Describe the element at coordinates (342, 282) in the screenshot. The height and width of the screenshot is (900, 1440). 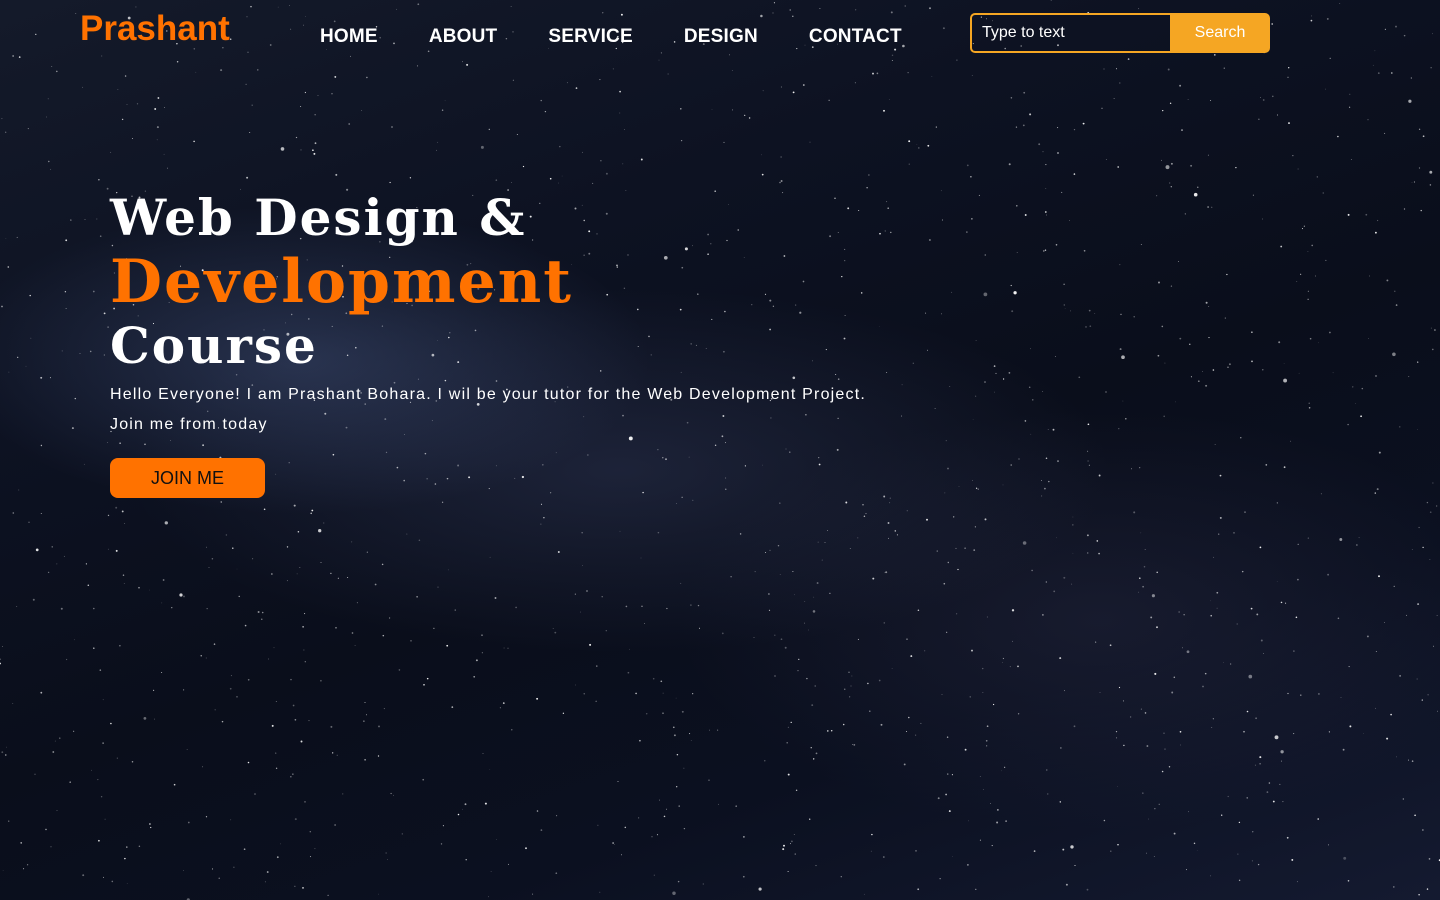
I see `hero-title-highlight: Development` at that location.